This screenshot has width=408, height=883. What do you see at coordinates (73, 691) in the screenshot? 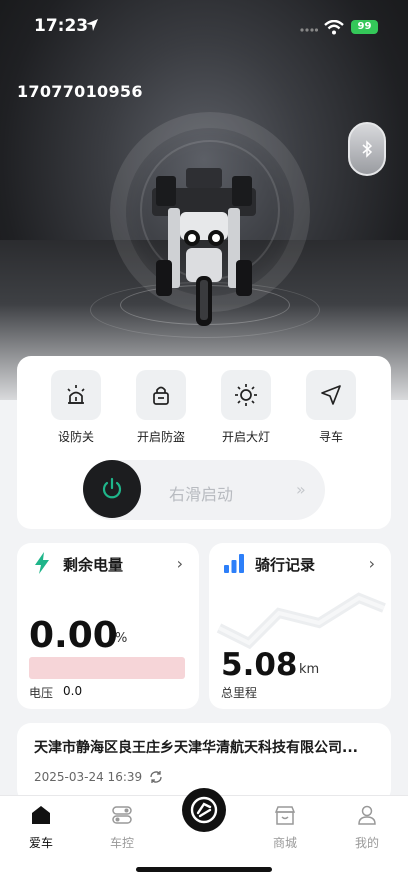
I see `voltage-value: 0.0` at bounding box center [73, 691].